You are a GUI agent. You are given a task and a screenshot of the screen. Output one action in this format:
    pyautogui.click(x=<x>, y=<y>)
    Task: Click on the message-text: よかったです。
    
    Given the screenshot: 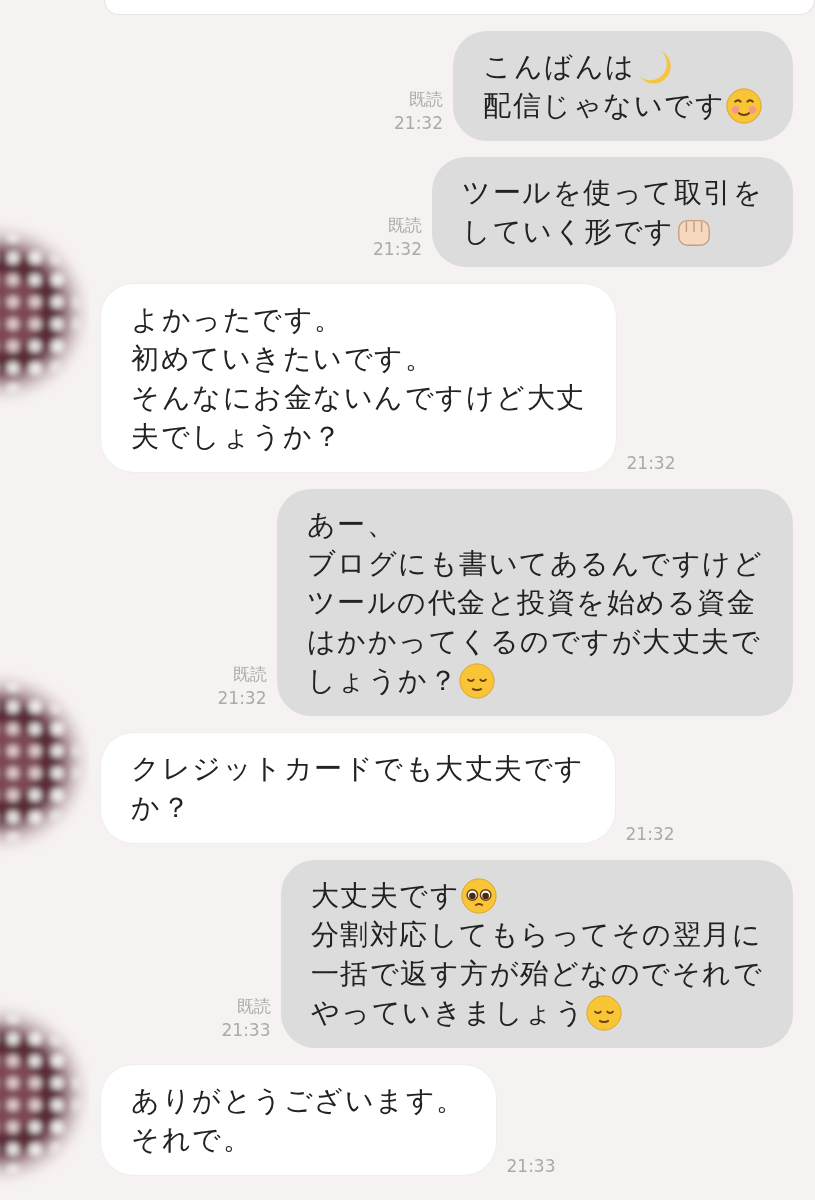 What is the action you would take?
    pyautogui.click(x=237, y=320)
    